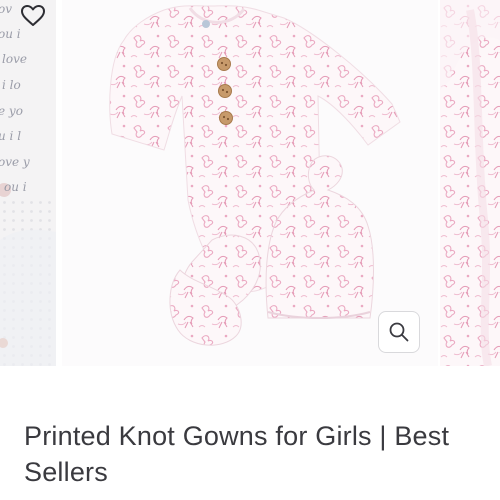 The height and width of the screenshot is (500, 500). Describe the element at coordinates (15, 162) in the screenshot. I see `script-line: ove y` at that location.